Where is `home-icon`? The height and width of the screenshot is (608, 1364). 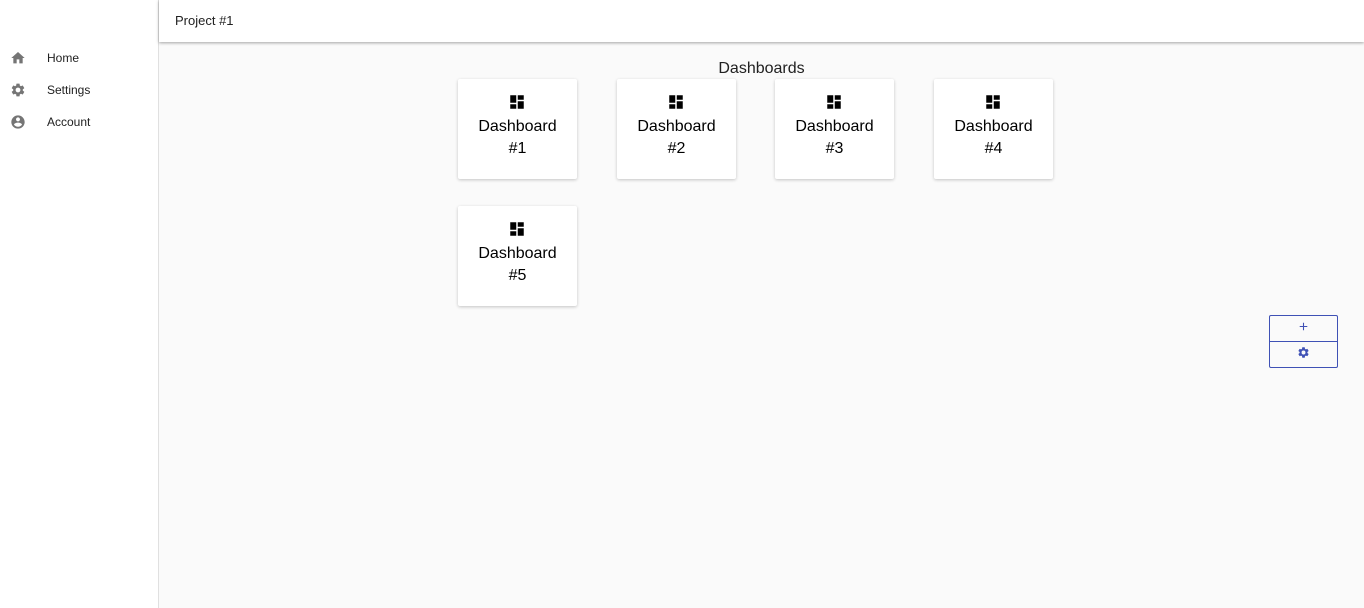
home-icon is located at coordinates (18, 58).